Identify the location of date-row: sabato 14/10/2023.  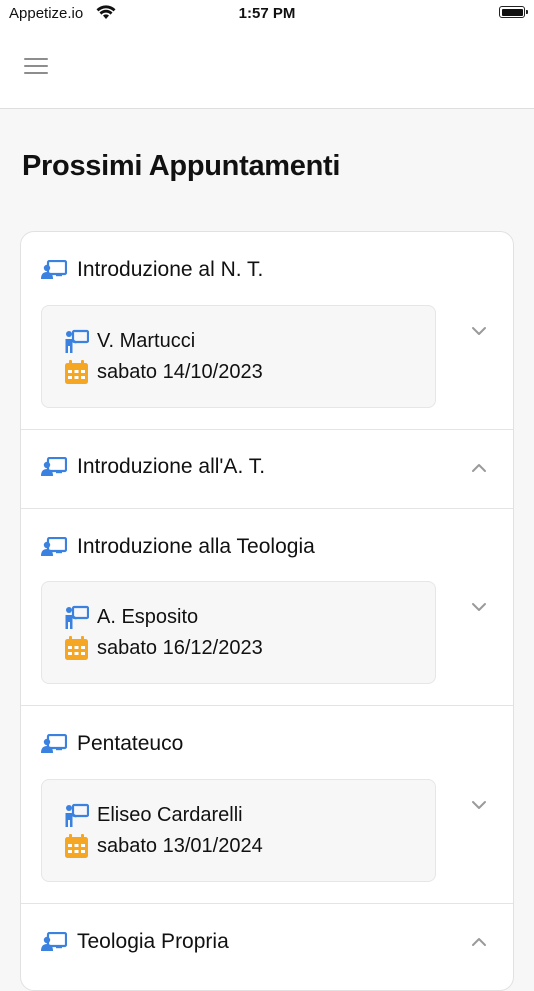
(163, 372).